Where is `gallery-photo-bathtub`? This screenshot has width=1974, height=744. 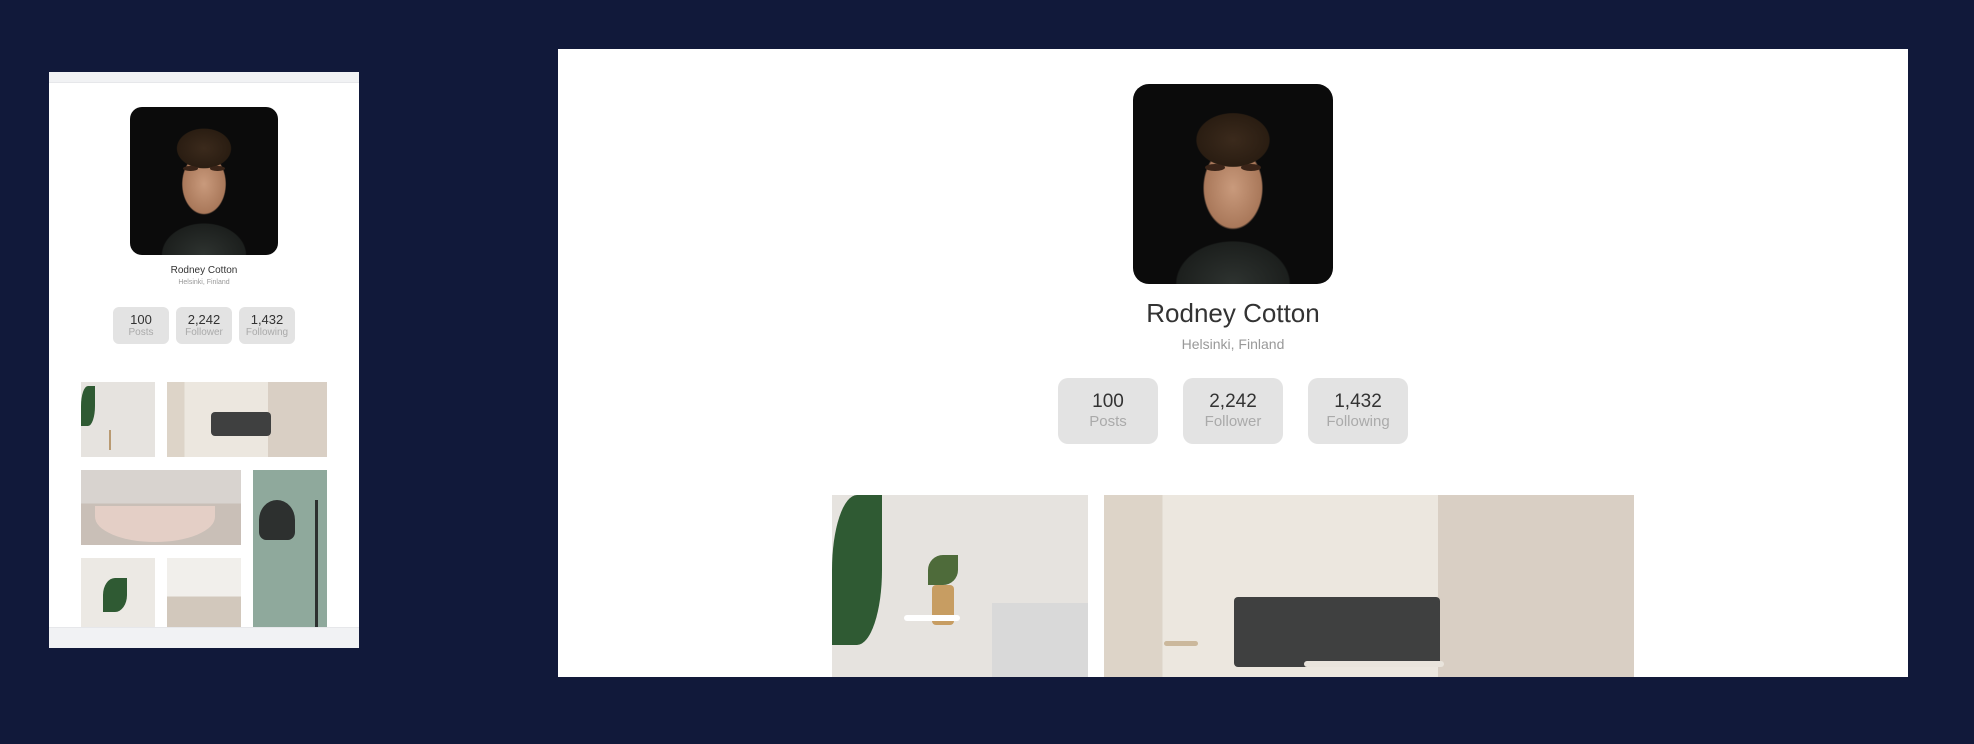 gallery-photo-bathtub is located at coordinates (161, 507).